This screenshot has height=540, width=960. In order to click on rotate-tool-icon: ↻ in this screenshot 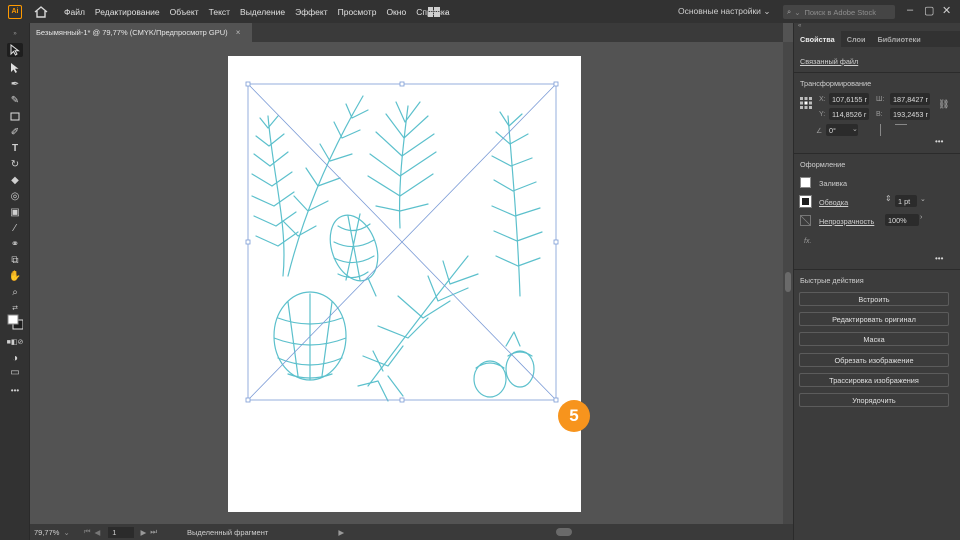, I will do `click(15, 164)`.